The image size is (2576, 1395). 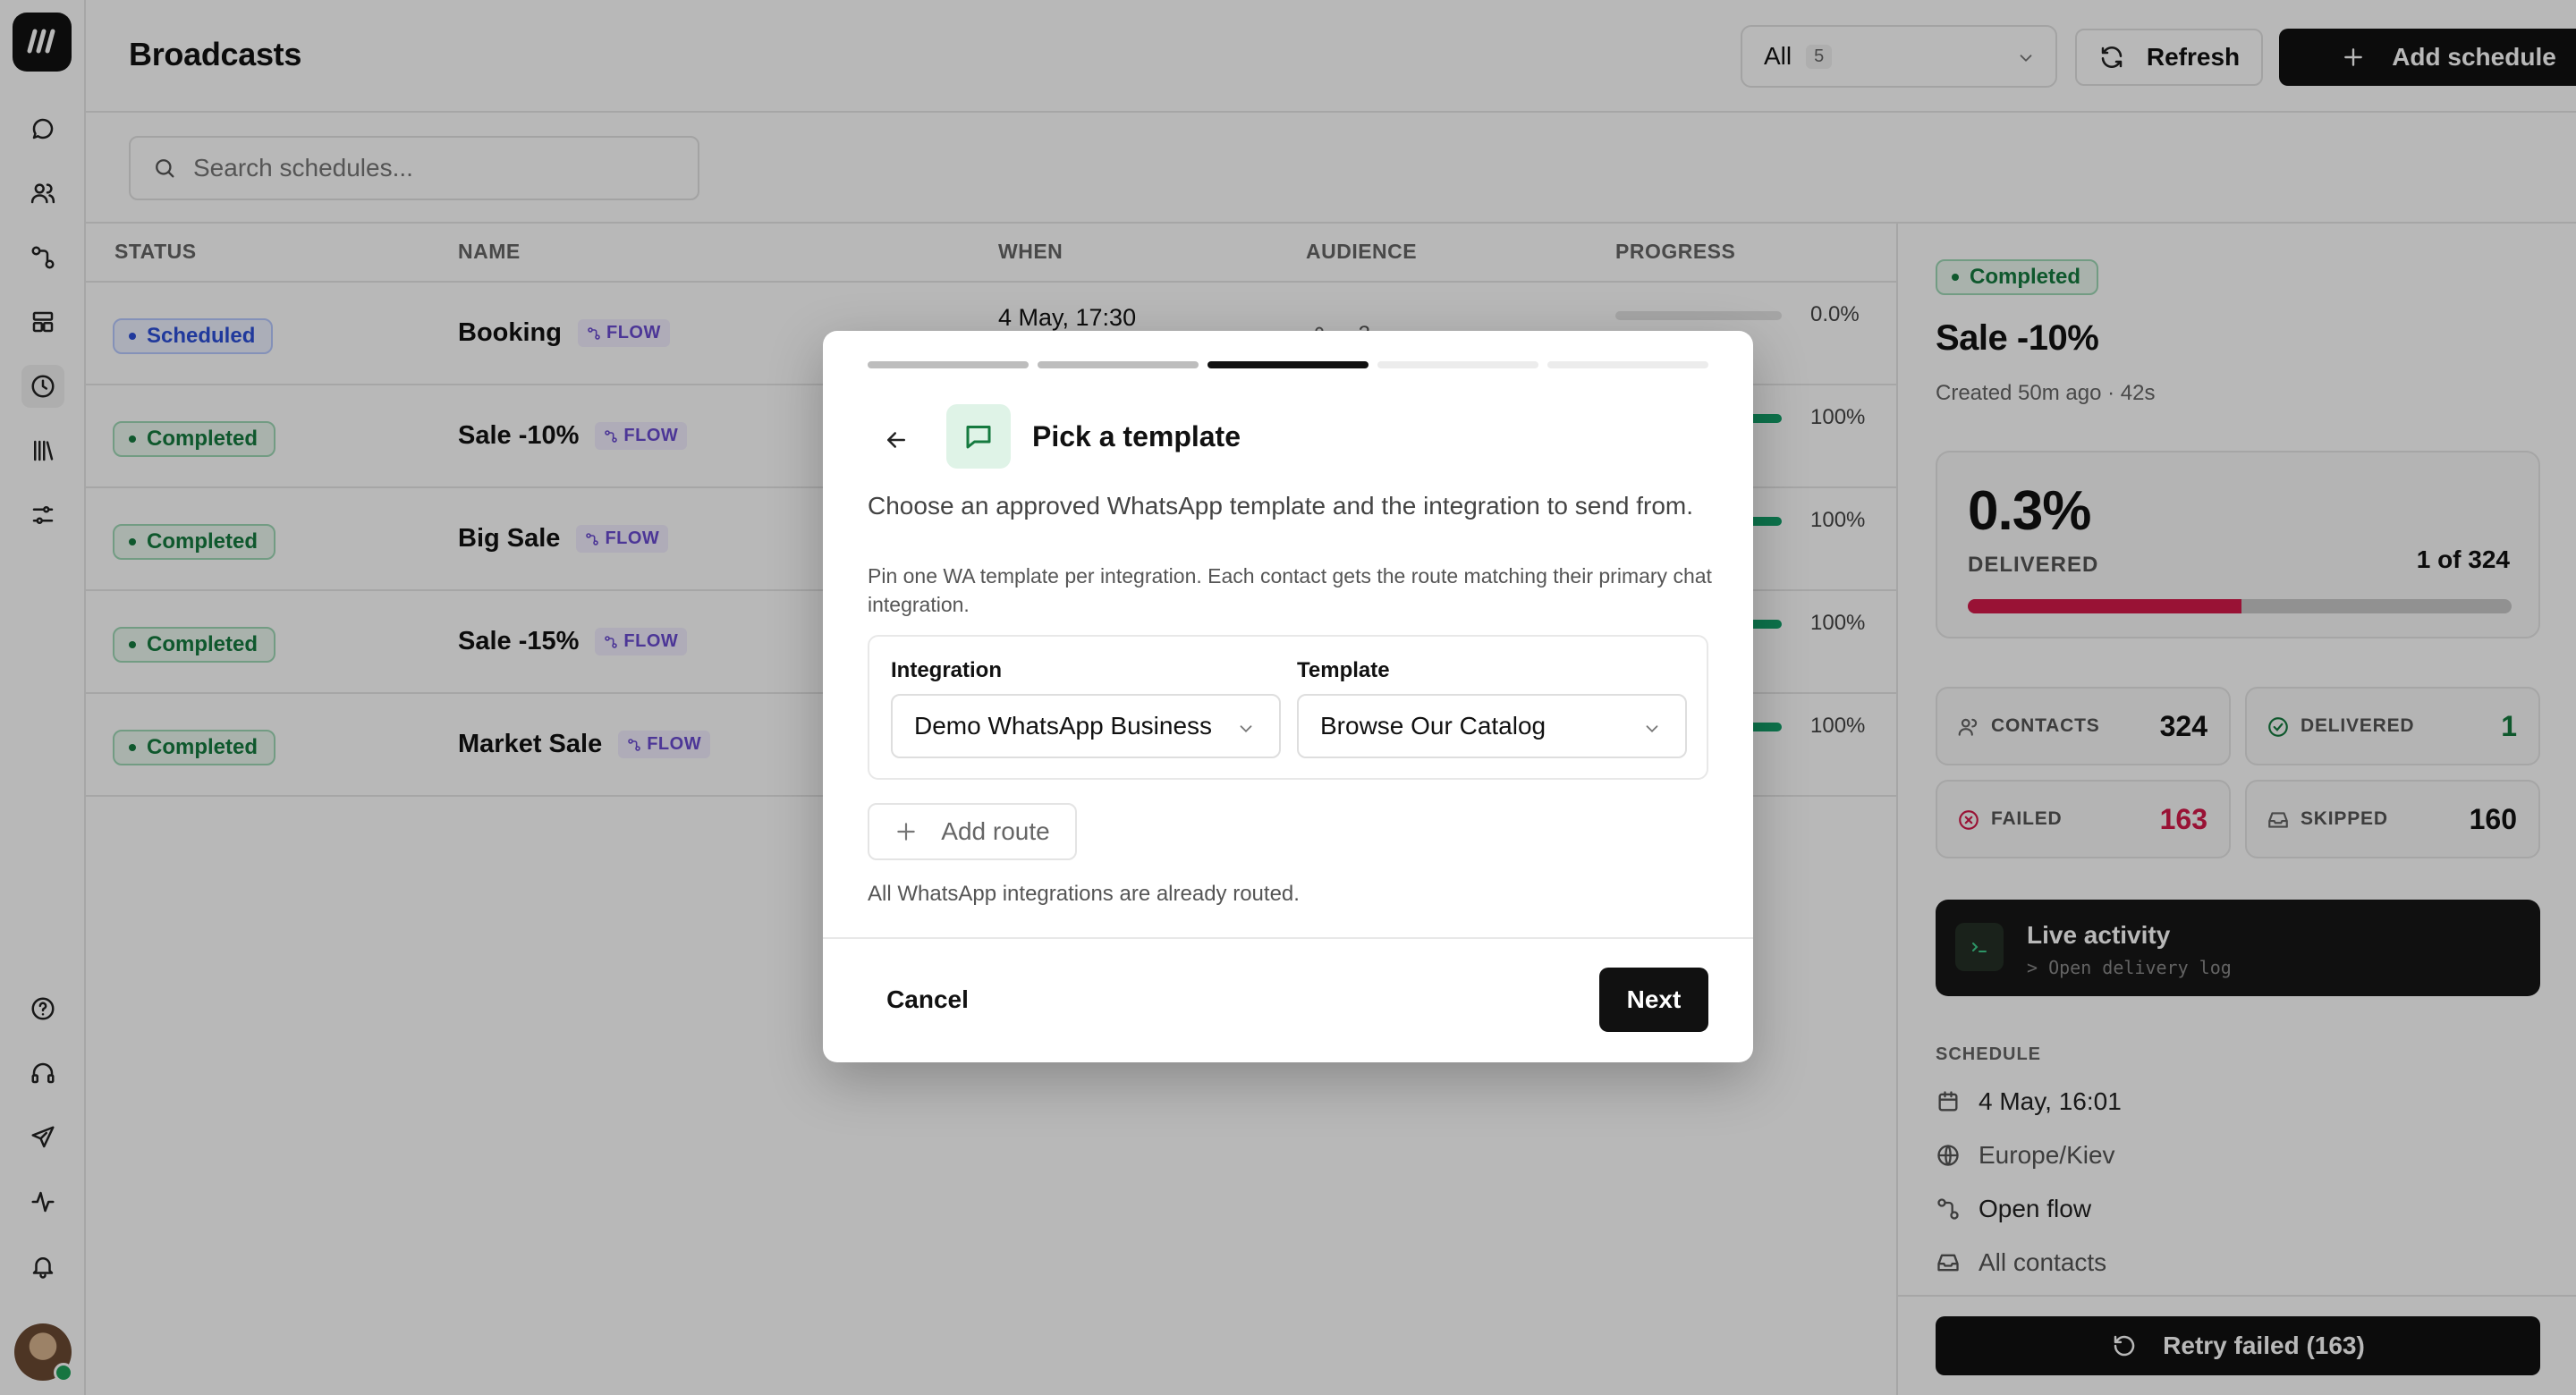 What do you see at coordinates (972, 831) in the screenshot?
I see `add-route-button: Add route` at bounding box center [972, 831].